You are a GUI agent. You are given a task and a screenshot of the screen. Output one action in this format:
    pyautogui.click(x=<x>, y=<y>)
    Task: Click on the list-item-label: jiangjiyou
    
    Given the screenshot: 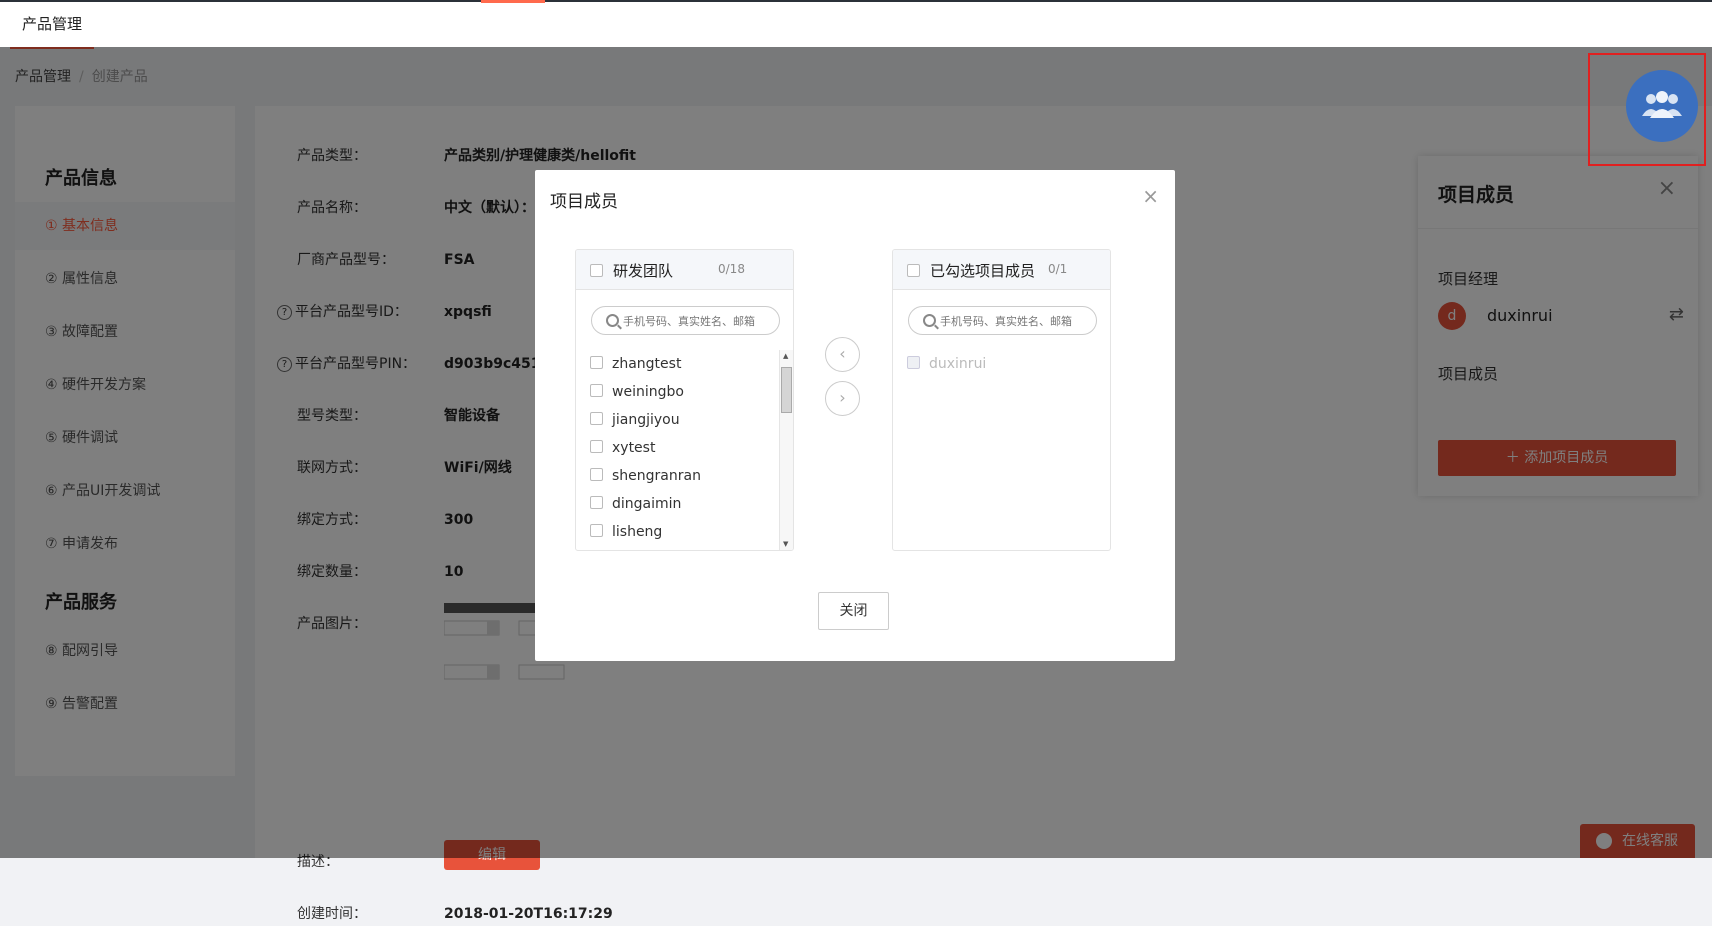 What is the action you would take?
    pyautogui.click(x=646, y=420)
    